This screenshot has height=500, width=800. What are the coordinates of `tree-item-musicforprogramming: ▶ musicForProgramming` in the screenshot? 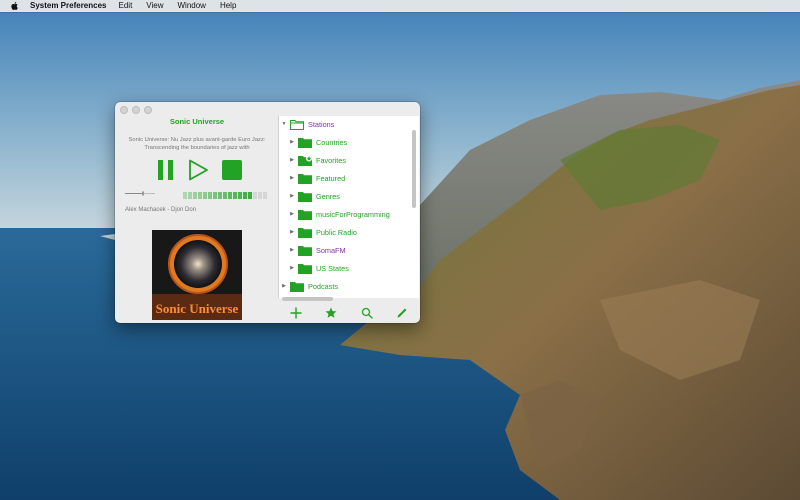 It's located at (339, 214).